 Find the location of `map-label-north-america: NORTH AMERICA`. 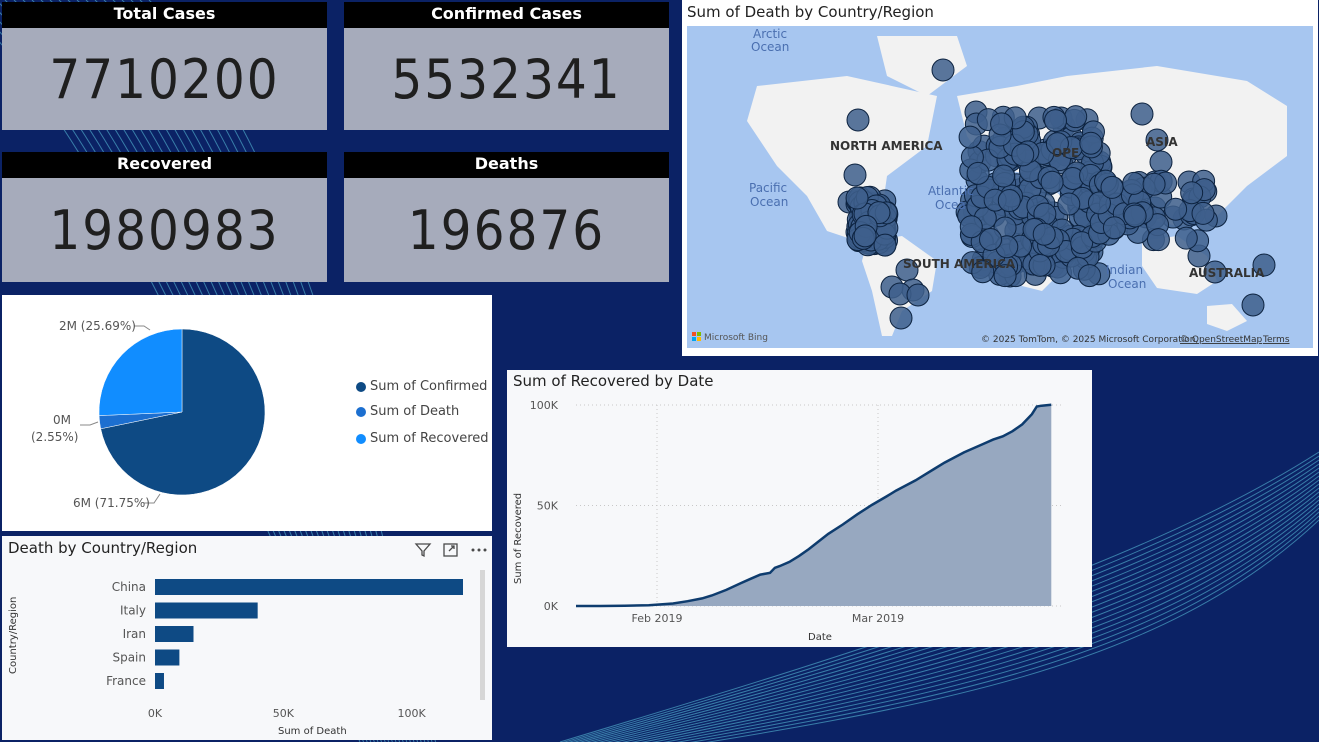

map-label-north-america: NORTH AMERICA is located at coordinates (886, 146).